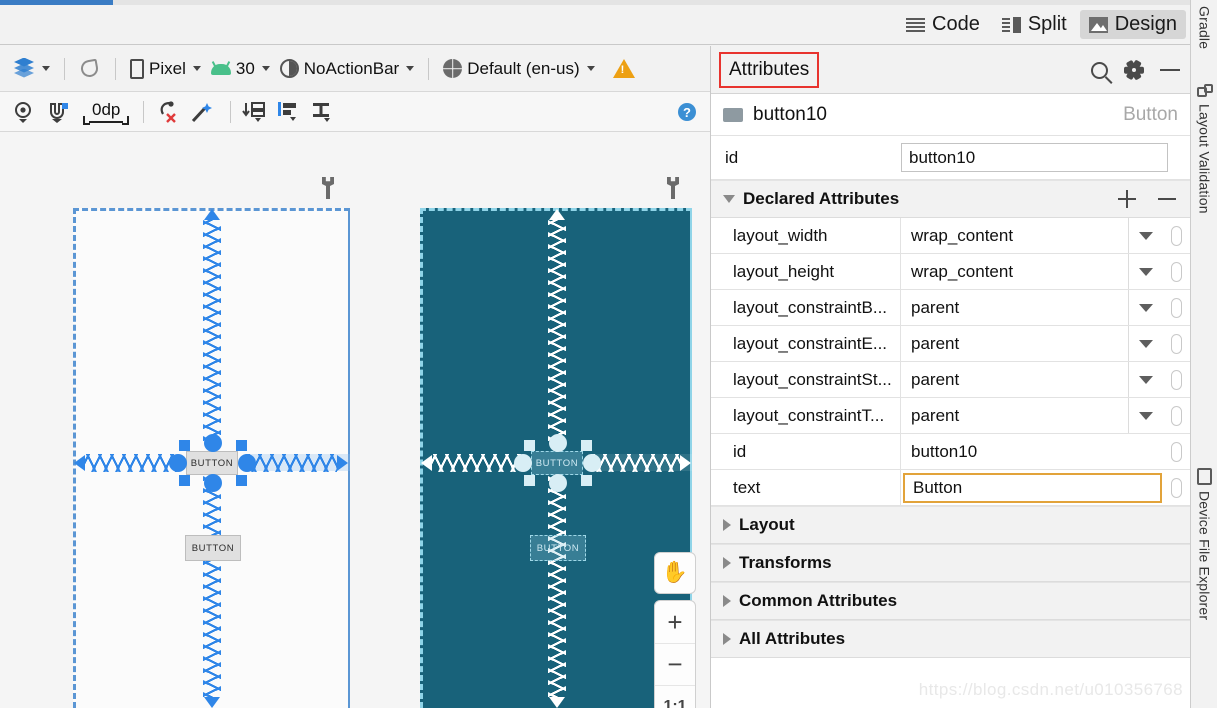  I want to click on attribute-row: layout_height wrap_content, so click(950, 272).